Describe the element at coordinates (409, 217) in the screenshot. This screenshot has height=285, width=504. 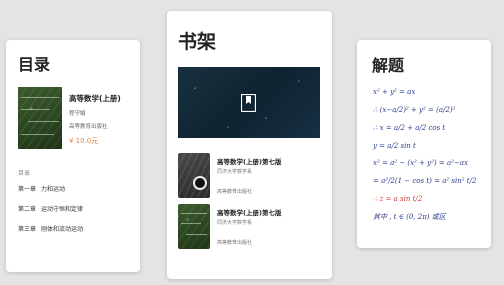
I see `solution-line: 其中 , t ∈ (0, 2π) 或区` at that location.